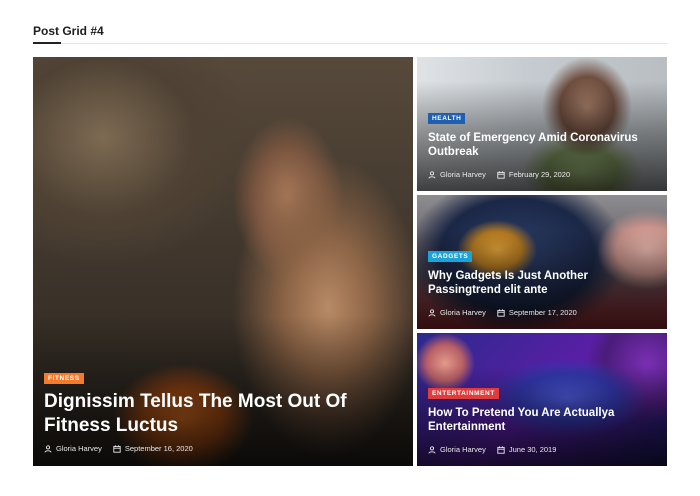 The height and width of the screenshot is (496, 700). I want to click on section-title: Post Grid #4, so click(68, 31).